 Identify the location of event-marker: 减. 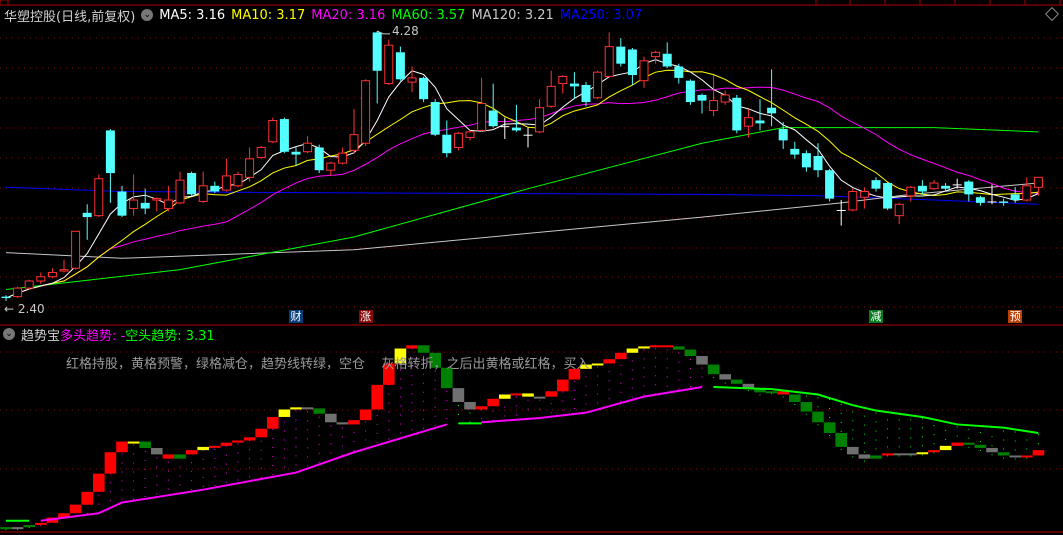
(876, 316).